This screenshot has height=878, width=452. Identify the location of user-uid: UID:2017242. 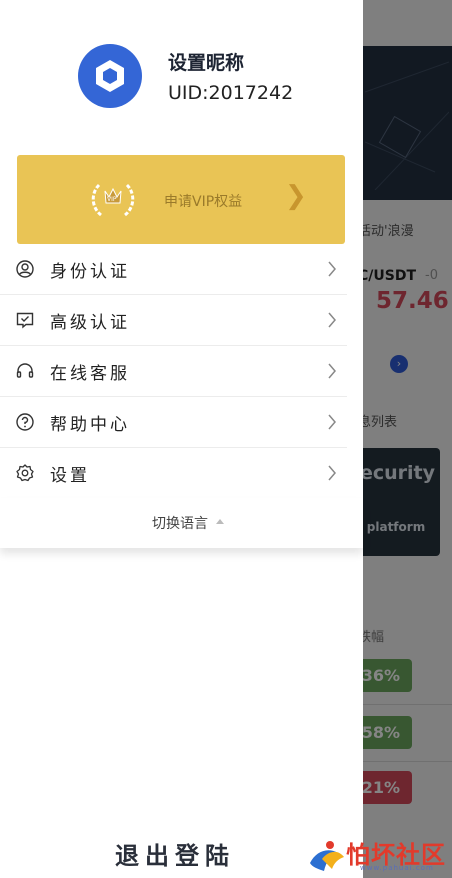
(231, 93).